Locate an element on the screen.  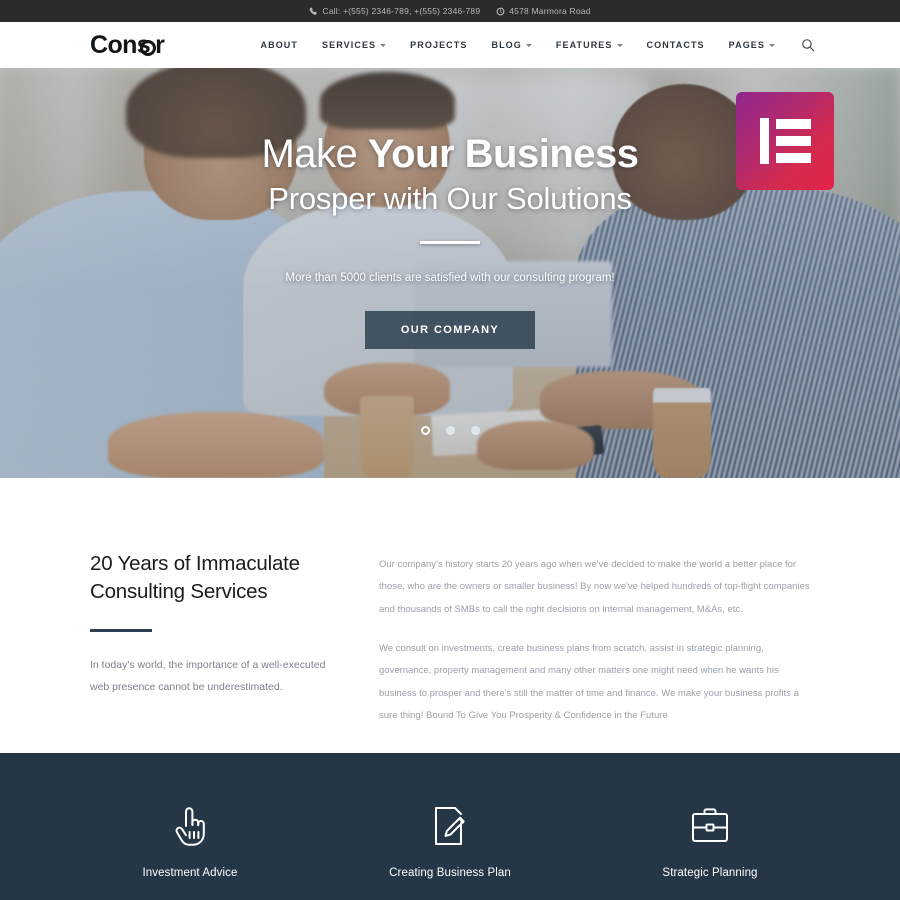
service-label: Strategic Planning is located at coordinates (710, 873).